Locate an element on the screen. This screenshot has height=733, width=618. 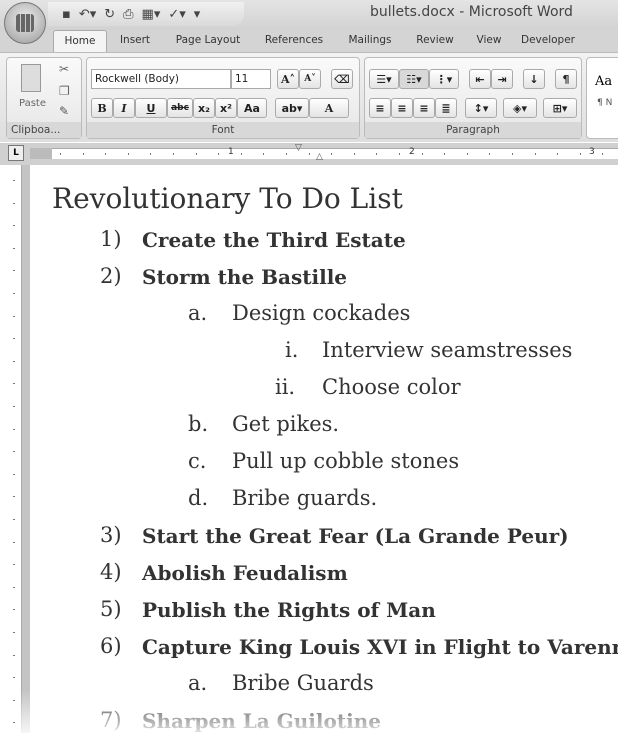
align-center-button: ≡ is located at coordinates (402, 108).